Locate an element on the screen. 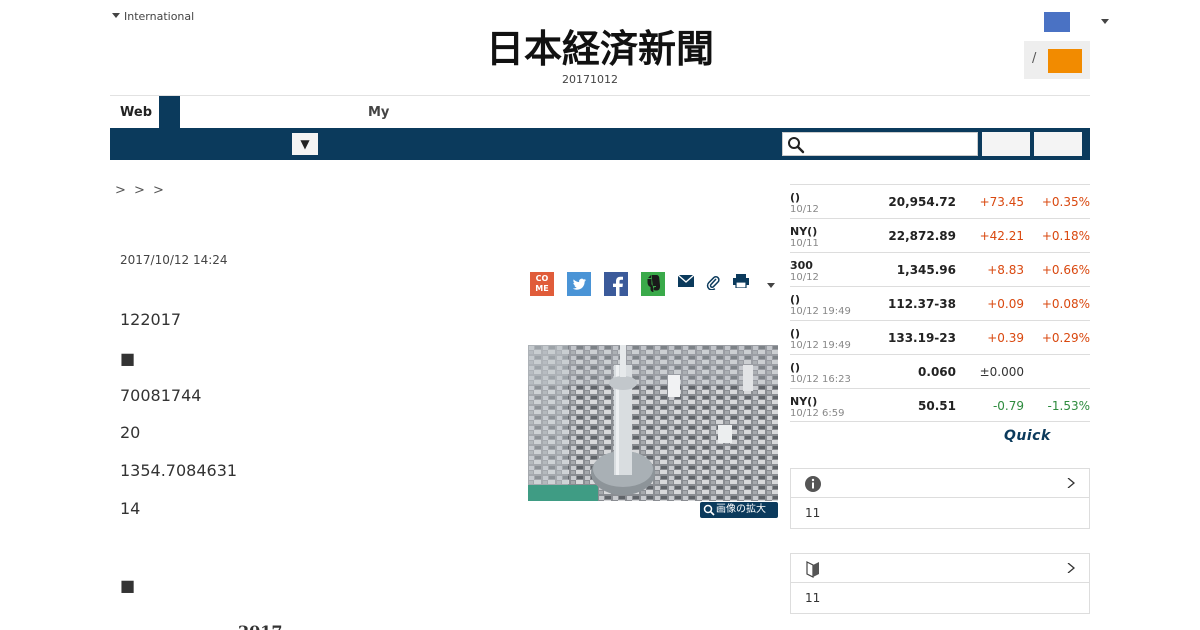  beginner-box: 11 is located at coordinates (940, 583).